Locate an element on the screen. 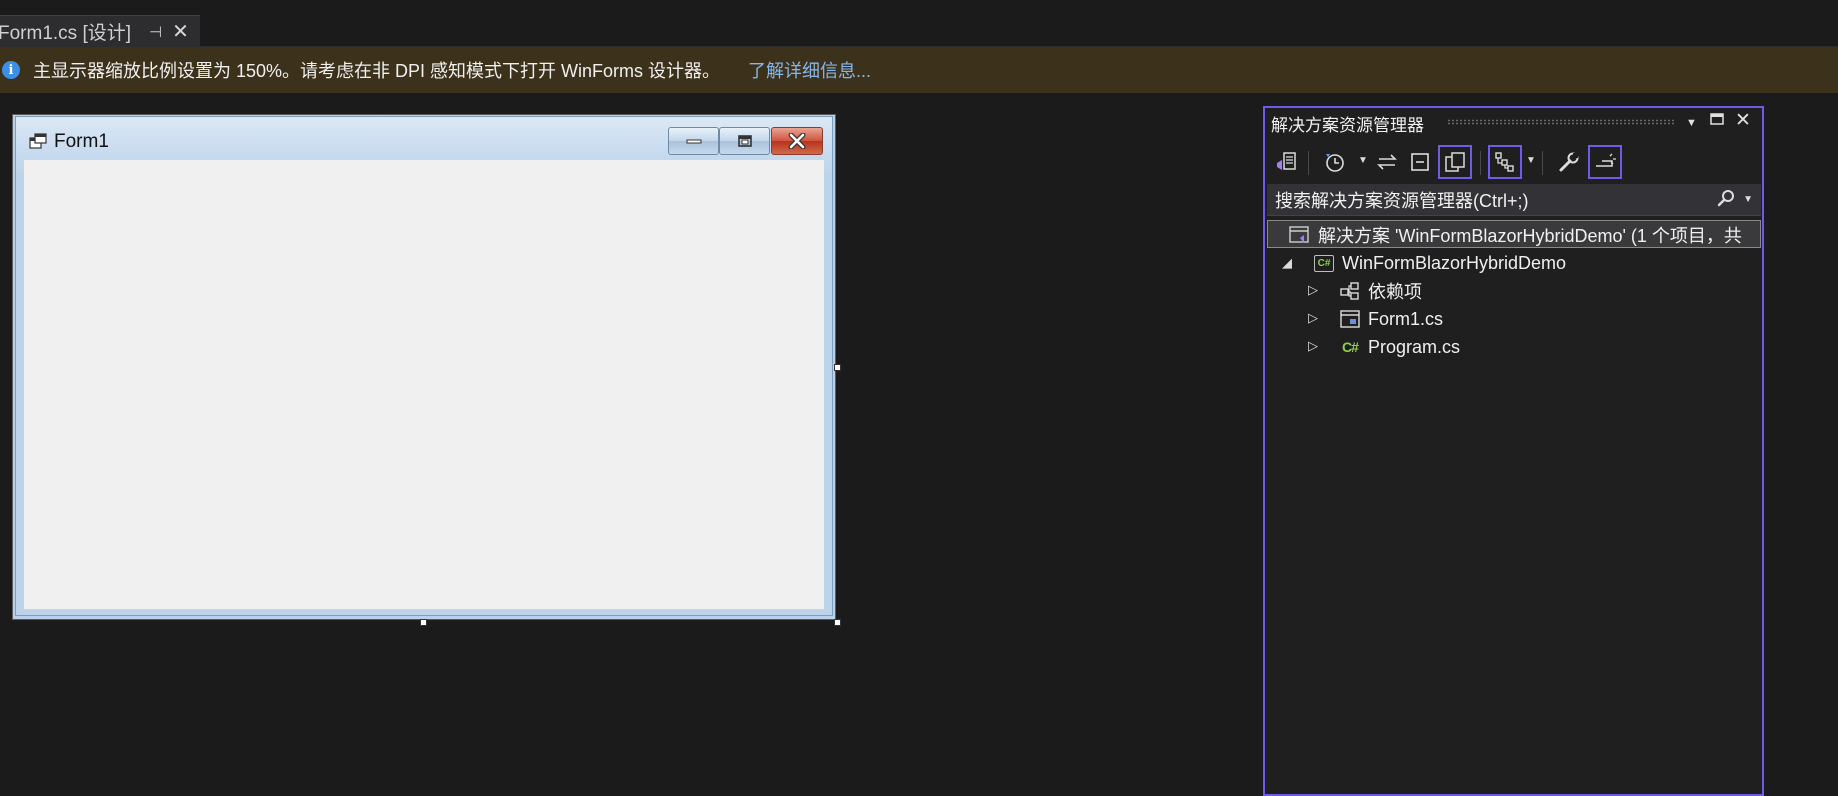 This screenshot has height=796, width=1838. show-all-files-icon is located at coordinates (1455, 162).